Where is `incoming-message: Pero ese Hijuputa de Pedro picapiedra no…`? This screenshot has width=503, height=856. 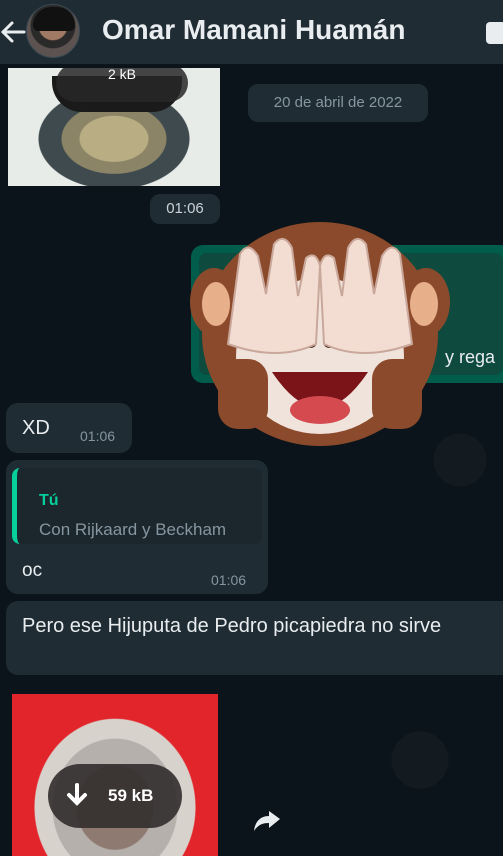
incoming-message: Pero ese Hijuputa de Pedro picapiedra no… is located at coordinates (254, 638).